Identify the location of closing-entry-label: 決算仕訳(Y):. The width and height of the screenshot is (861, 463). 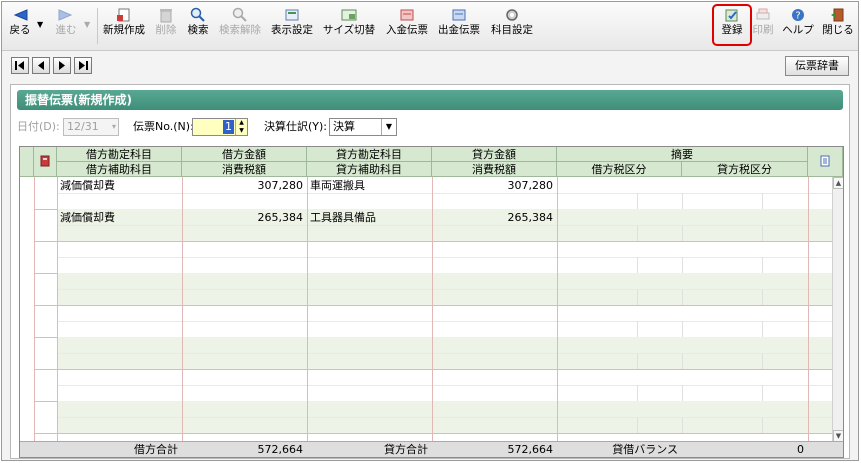
(296, 126).